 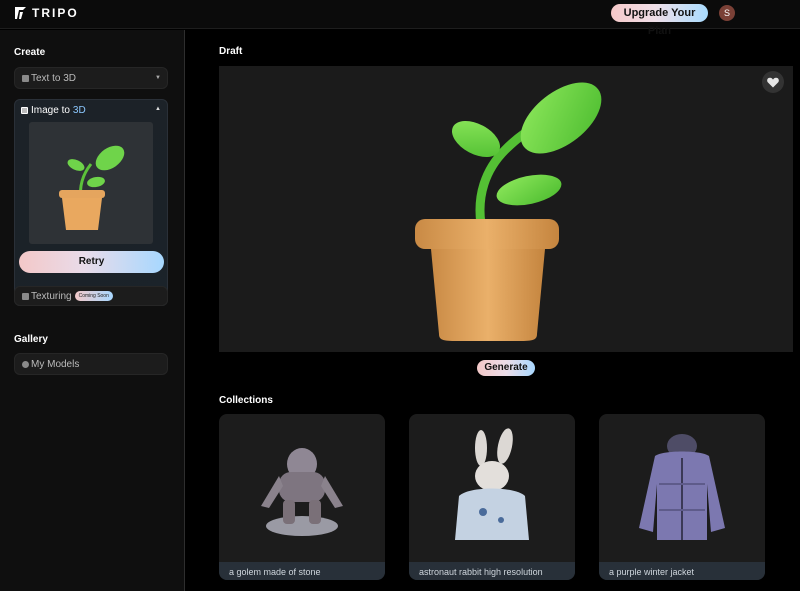 I want to click on gallery-section-title: Gallery, so click(x=31, y=339).